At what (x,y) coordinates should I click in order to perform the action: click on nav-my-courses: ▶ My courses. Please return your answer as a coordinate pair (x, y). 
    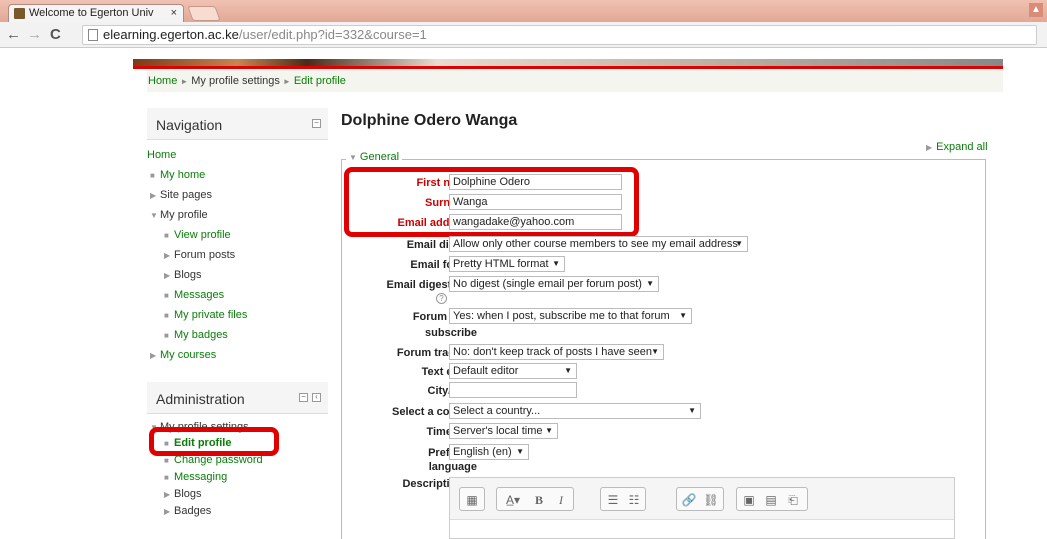
    Looking at the image, I should click on (237, 355).